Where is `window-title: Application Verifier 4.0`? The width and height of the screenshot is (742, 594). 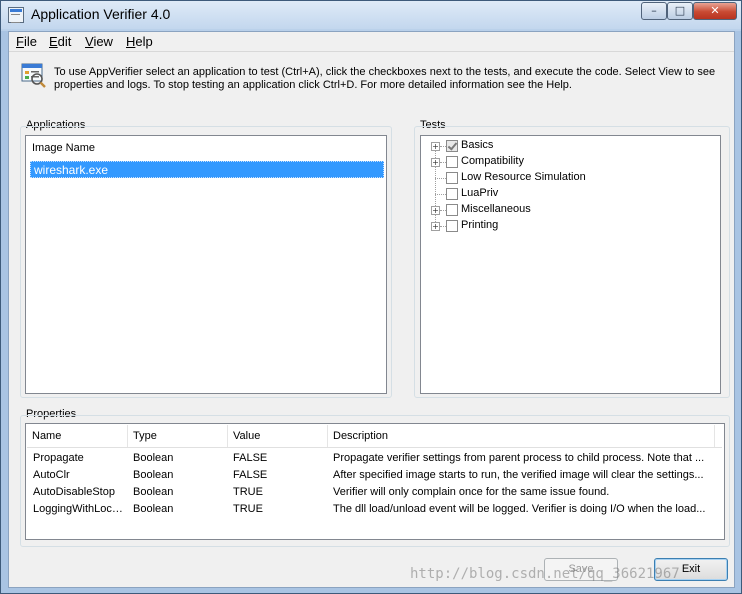 window-title: Application Verifier 4.0 is located at coordinates (101, 14).